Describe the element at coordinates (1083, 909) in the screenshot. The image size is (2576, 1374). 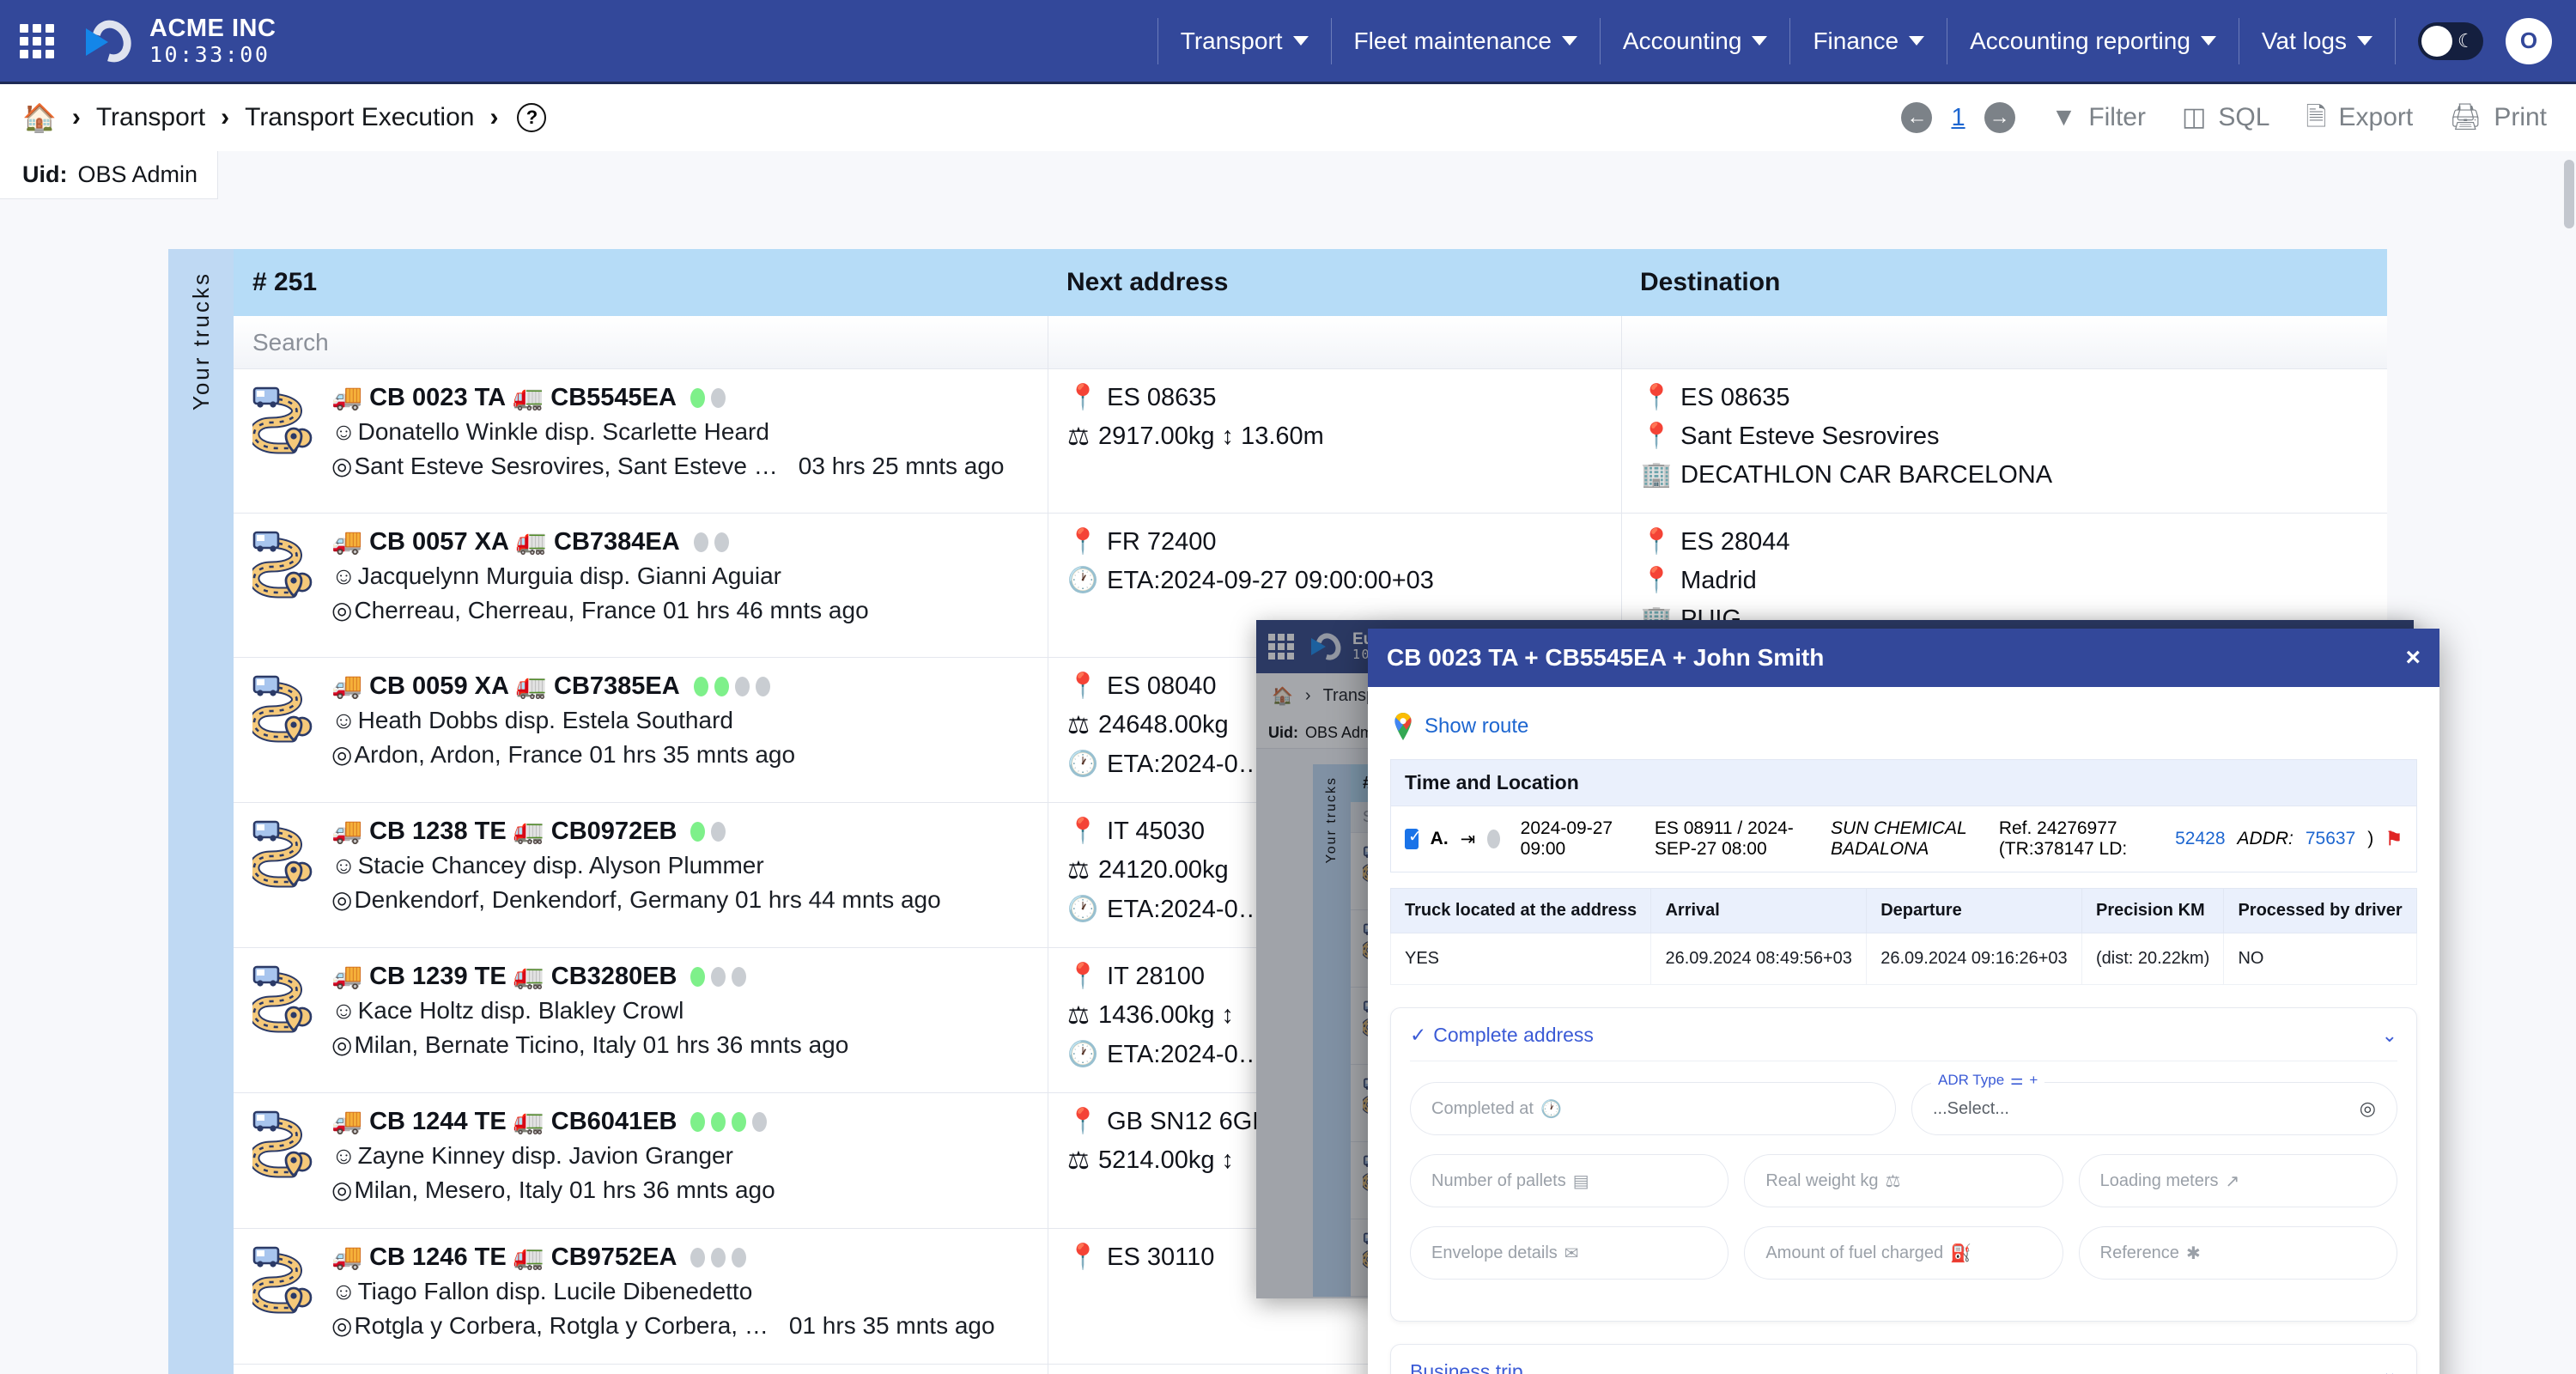
I see `clock-icon: 🕐` at that location.